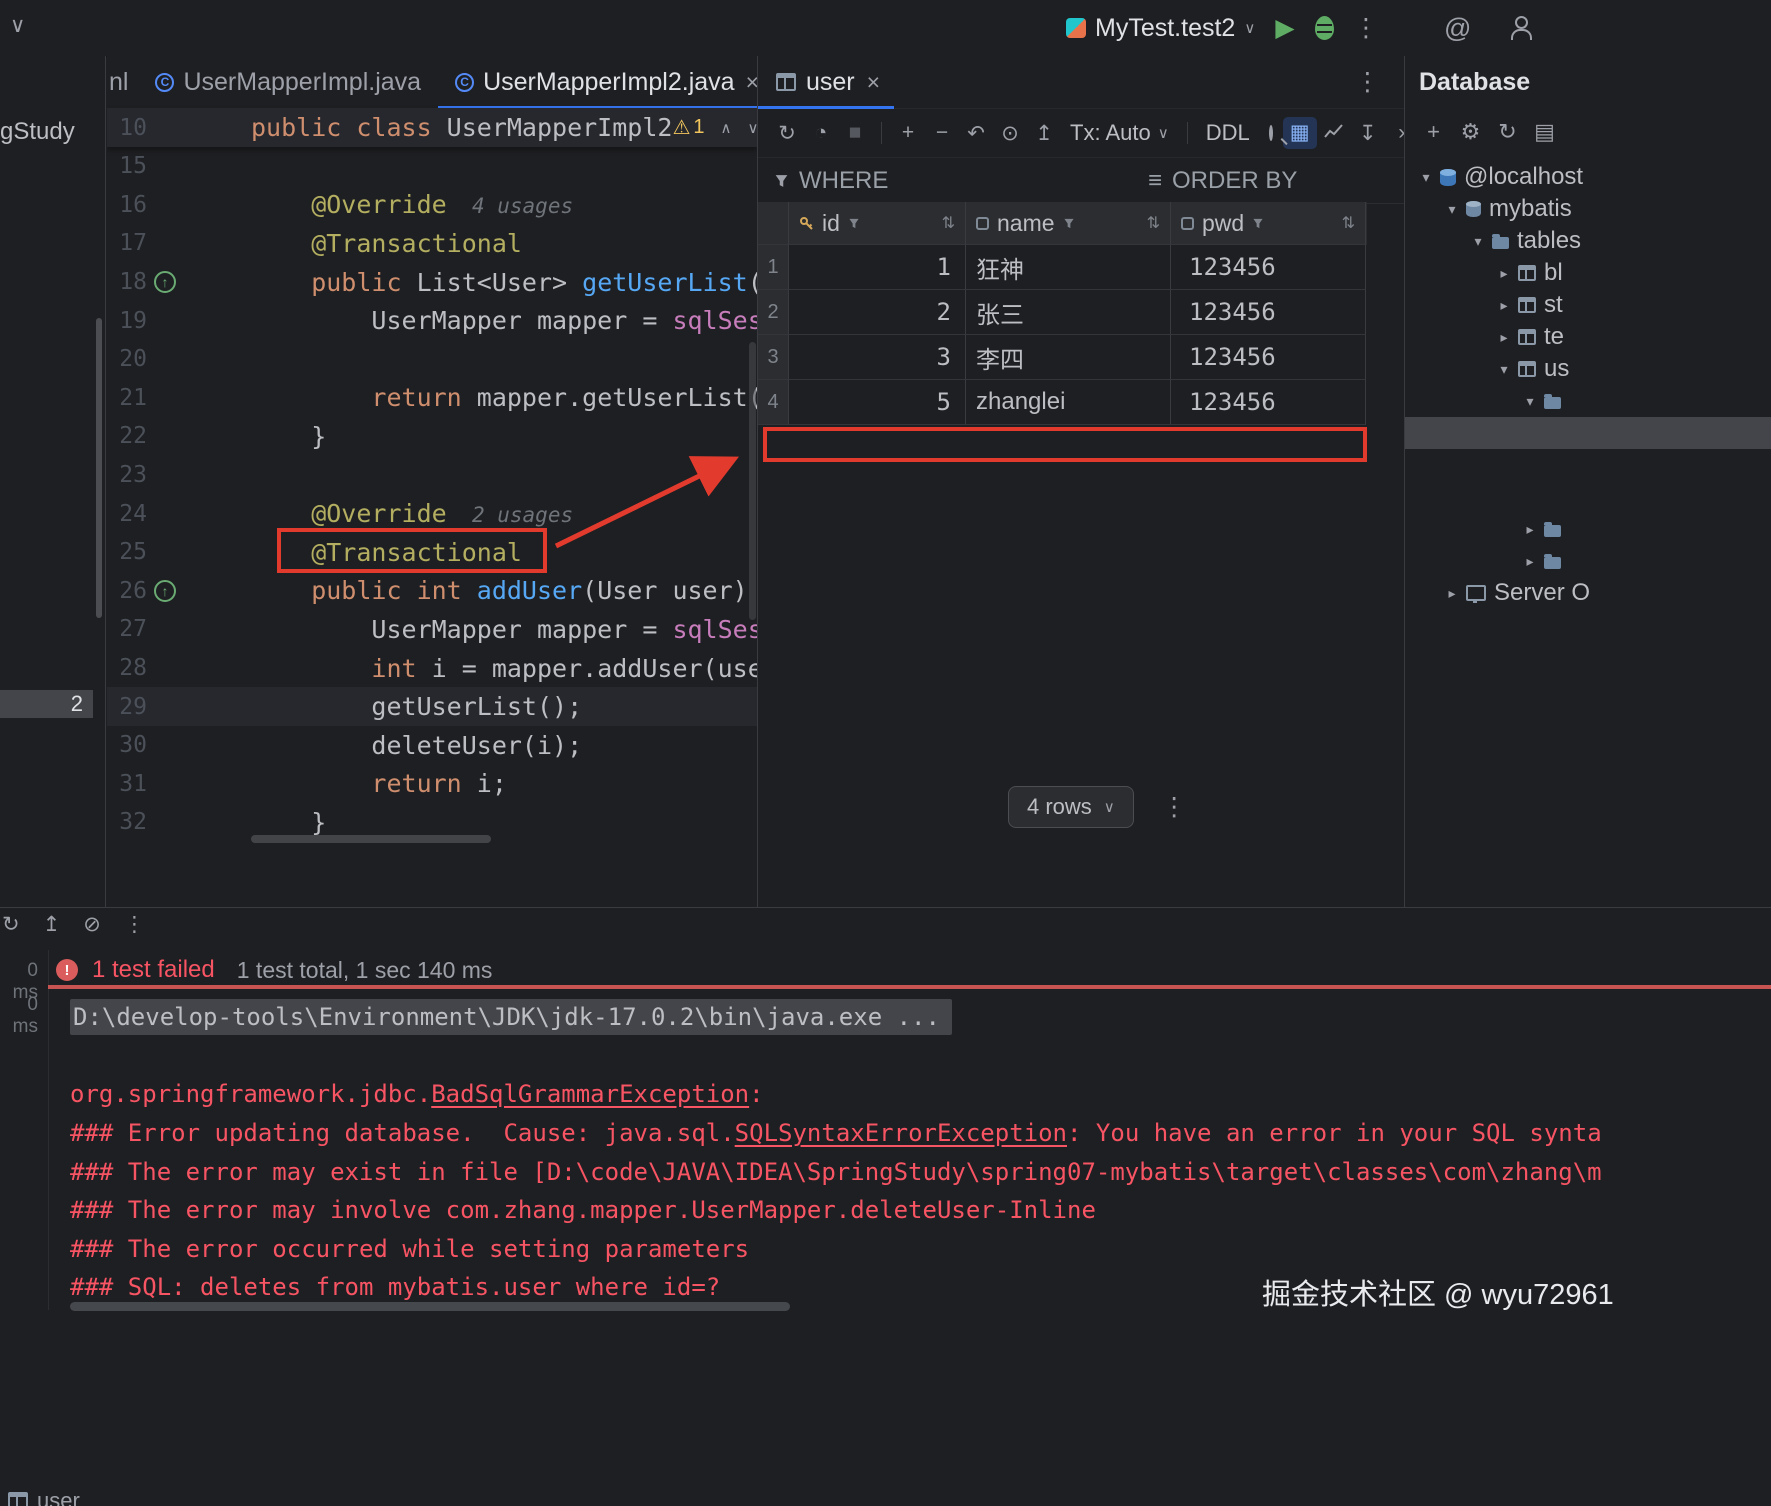  I want to click on grid-row-2: 2 2 张三 123456, so click(1062, 312).